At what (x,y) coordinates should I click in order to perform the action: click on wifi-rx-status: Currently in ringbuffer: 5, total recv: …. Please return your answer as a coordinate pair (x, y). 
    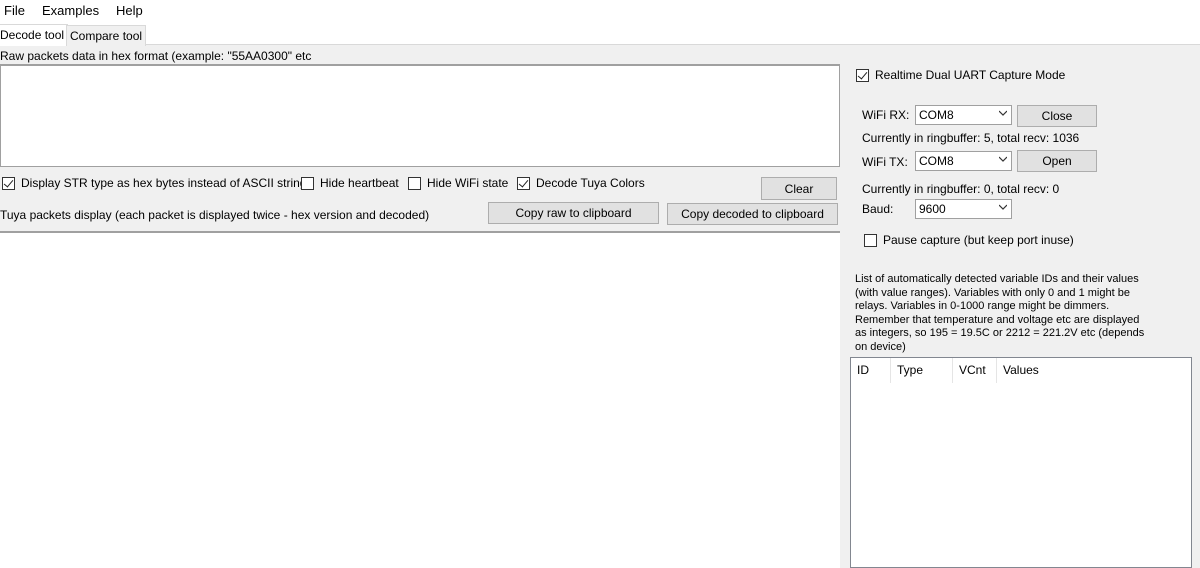
    Looking at the image, I should click on (971, 138).